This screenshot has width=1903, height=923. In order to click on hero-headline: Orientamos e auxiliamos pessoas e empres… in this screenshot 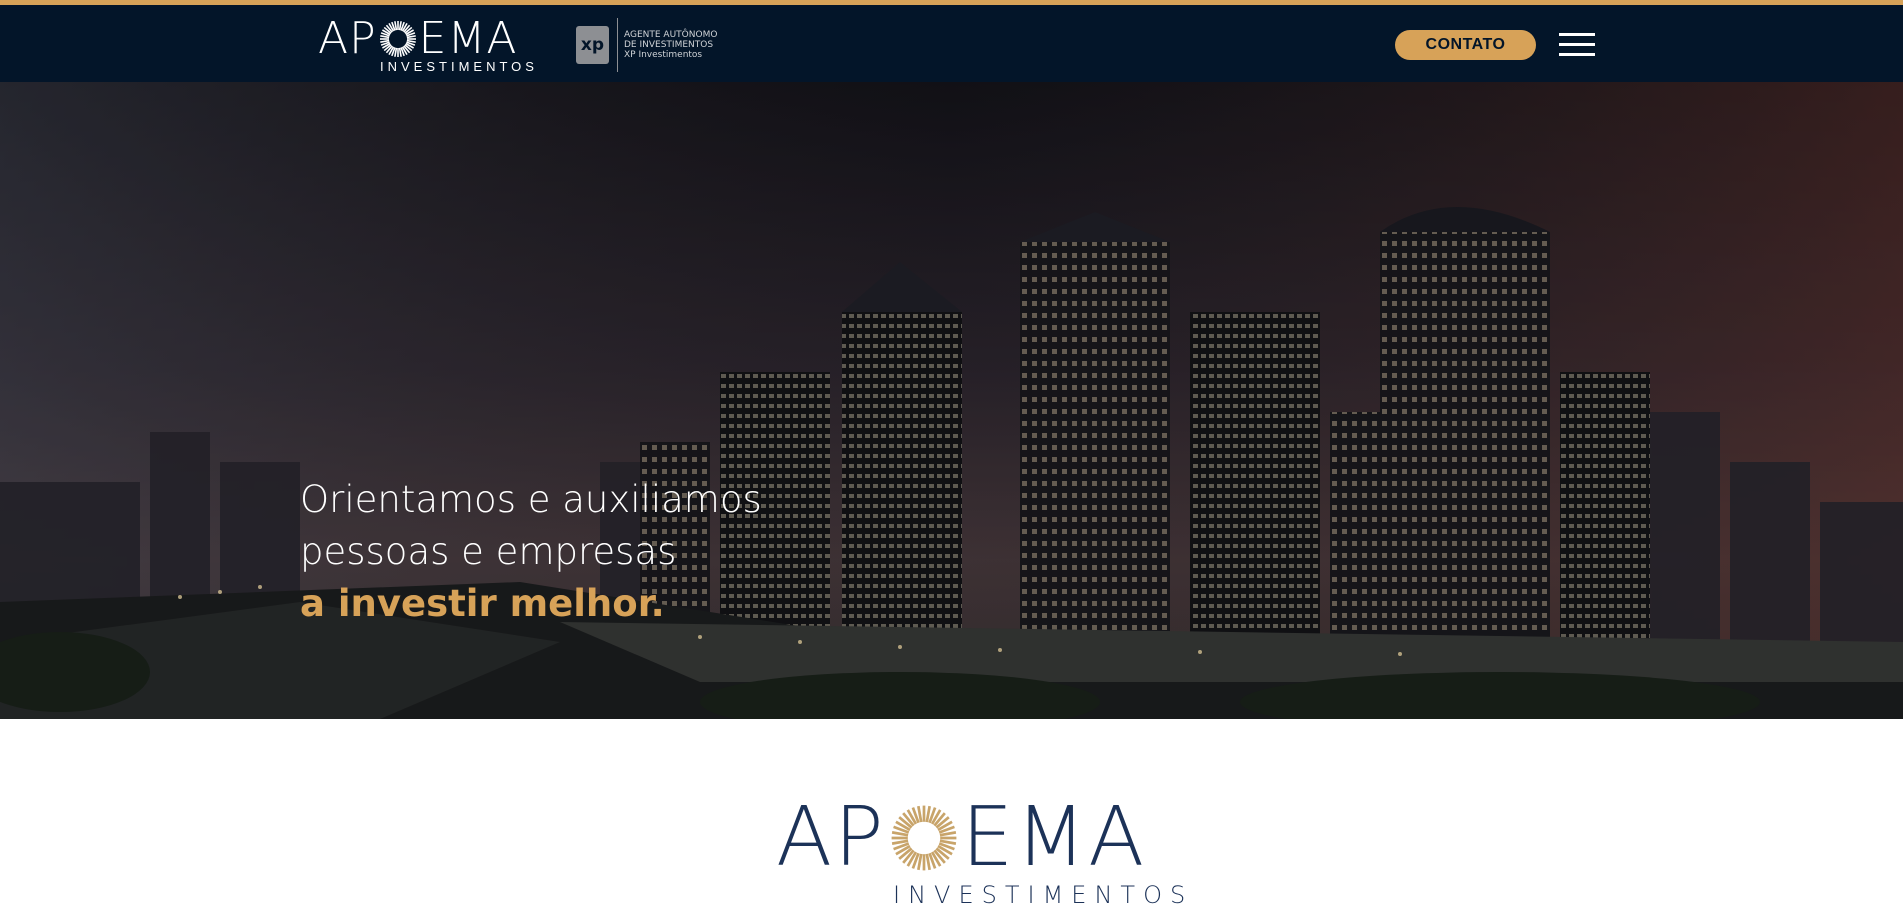, I will do `click(531, 552)`.